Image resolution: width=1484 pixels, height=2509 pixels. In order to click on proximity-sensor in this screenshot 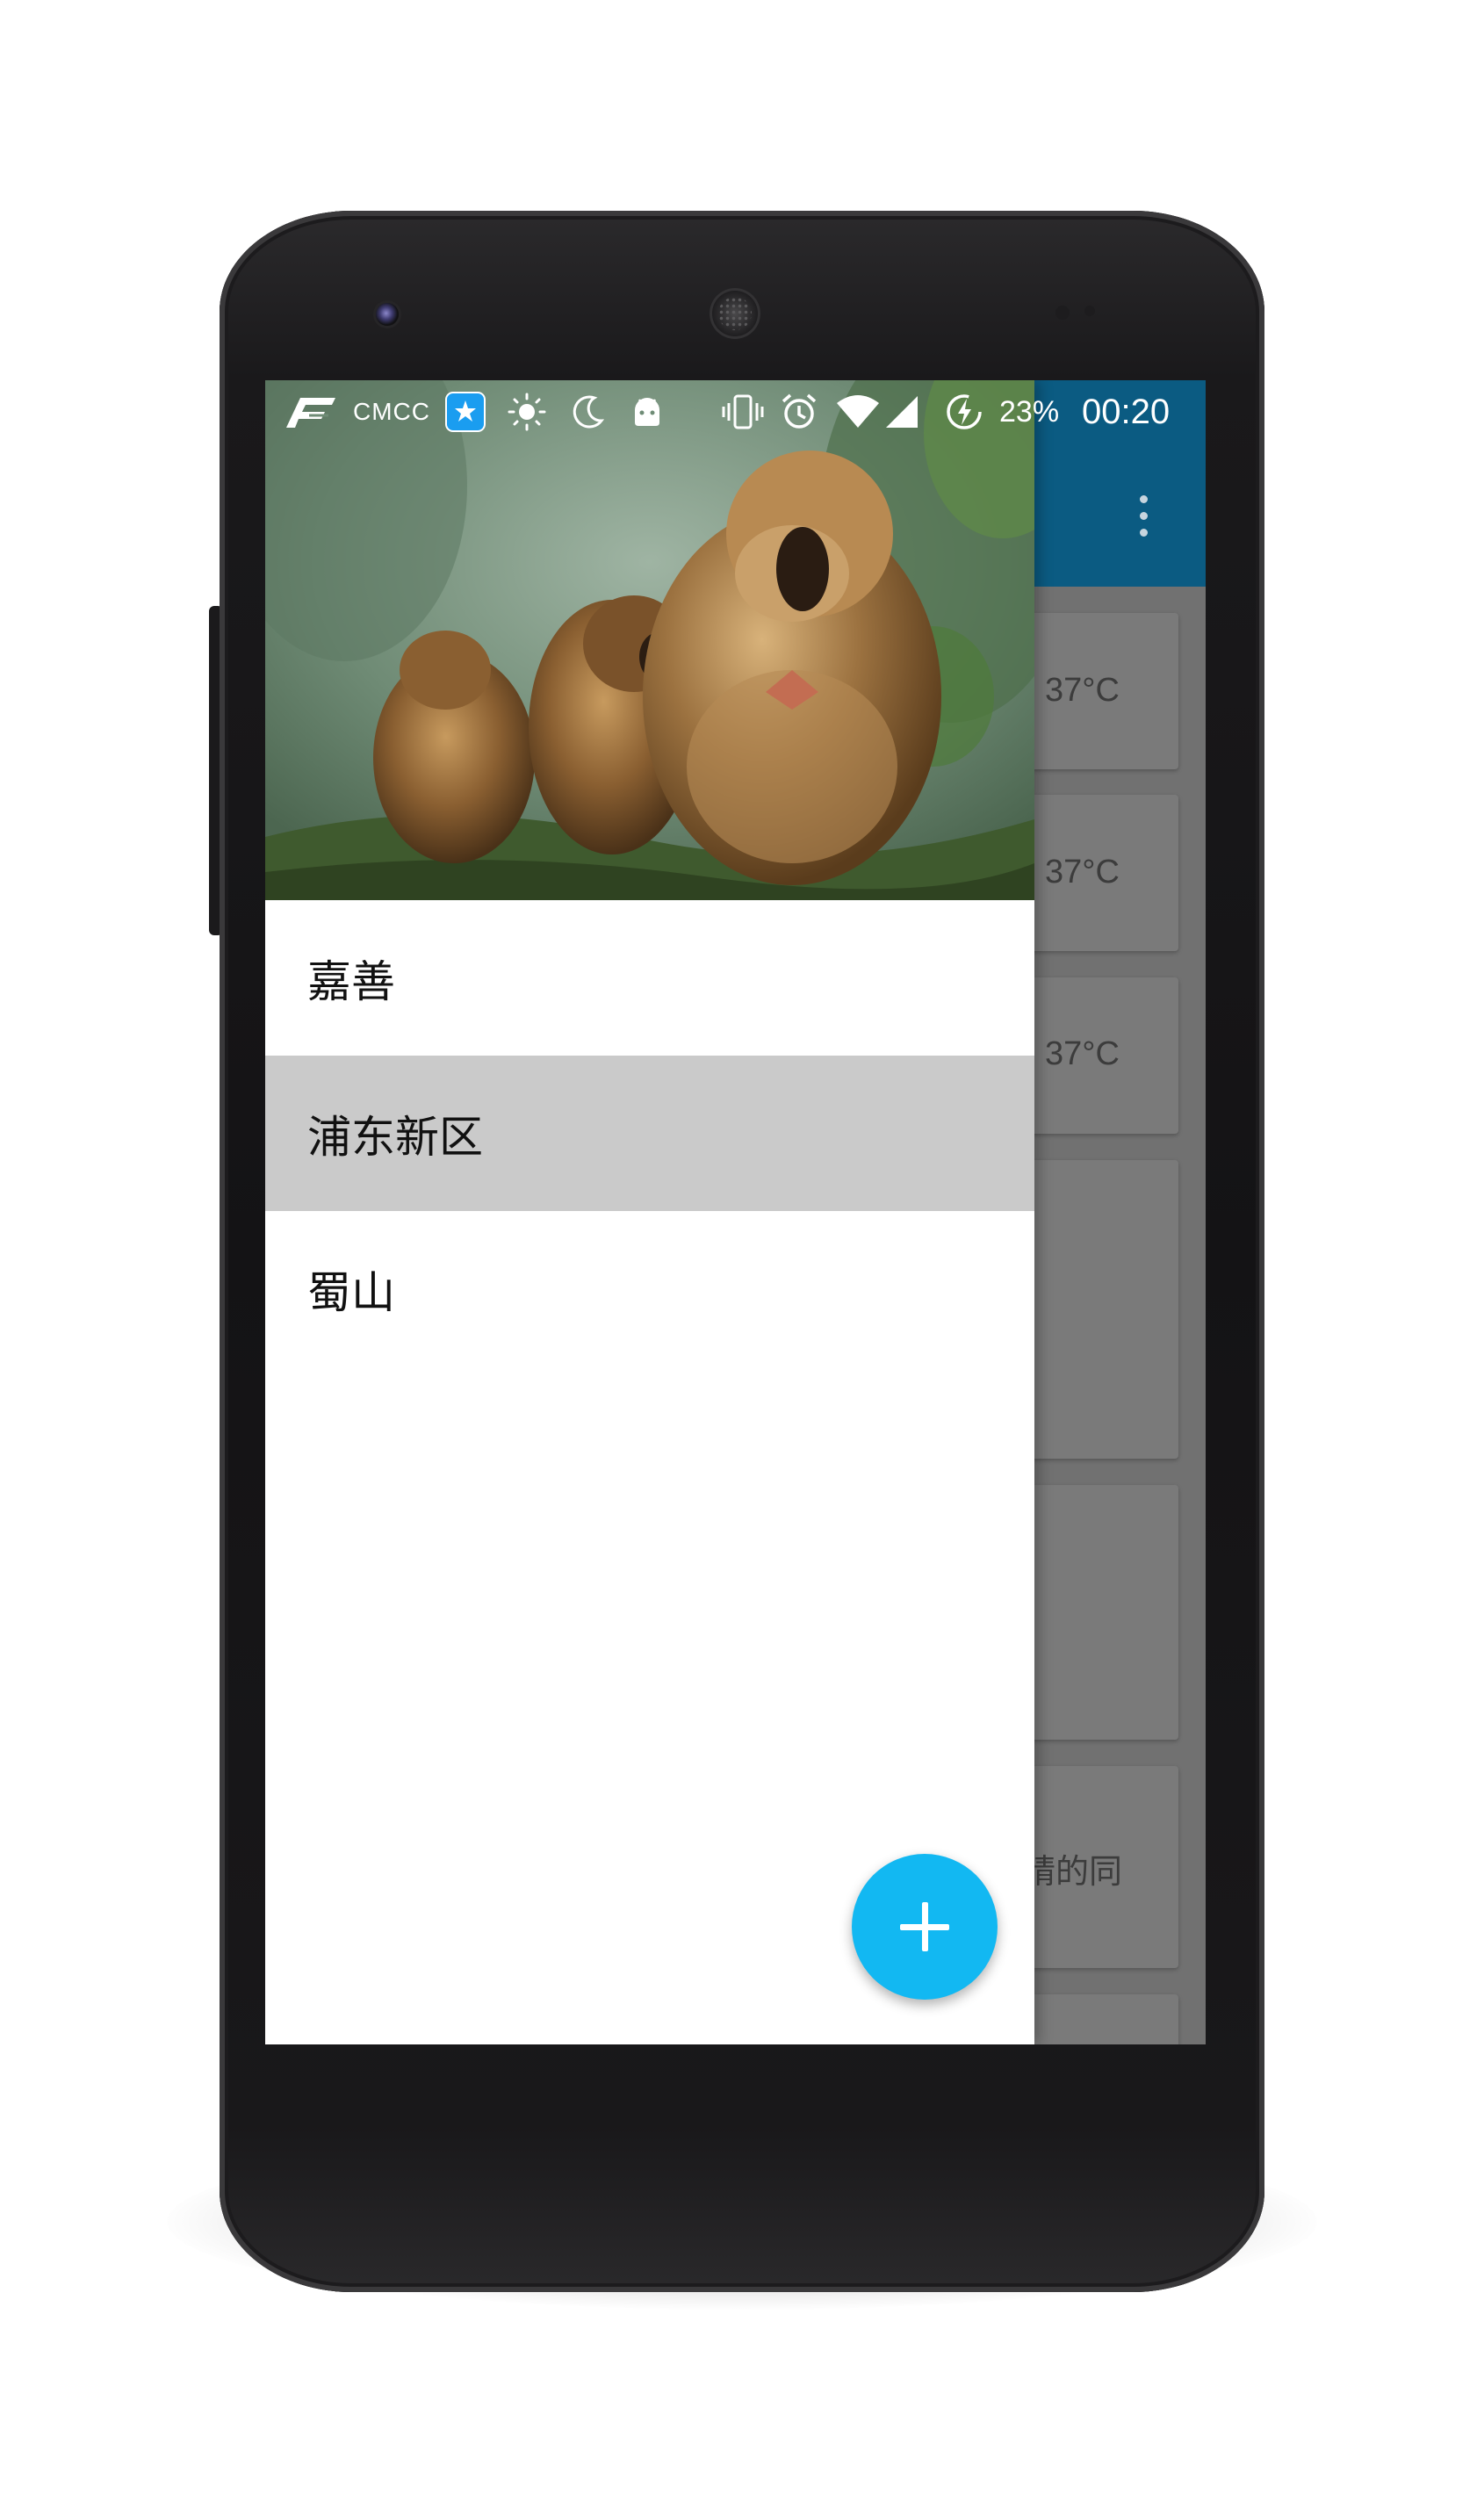, I will do `click(1062, 313)`.